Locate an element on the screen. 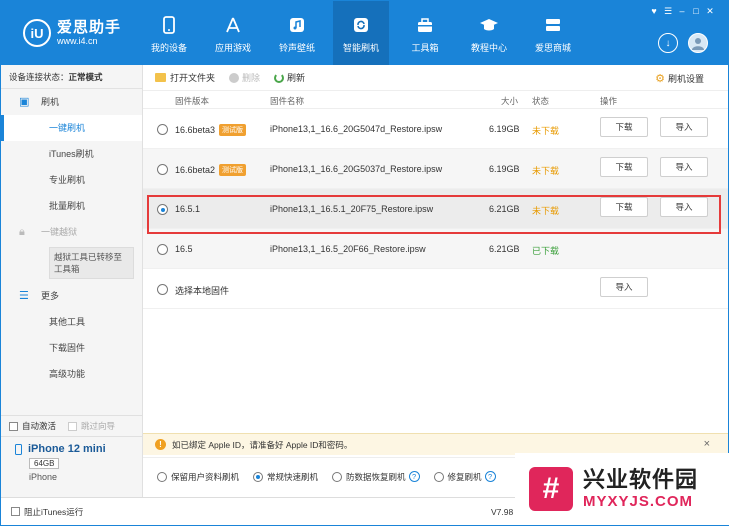 This screenshot has width=729, height=526. nav-toolbox: 工具箱 is located at coordinates (425, 33).